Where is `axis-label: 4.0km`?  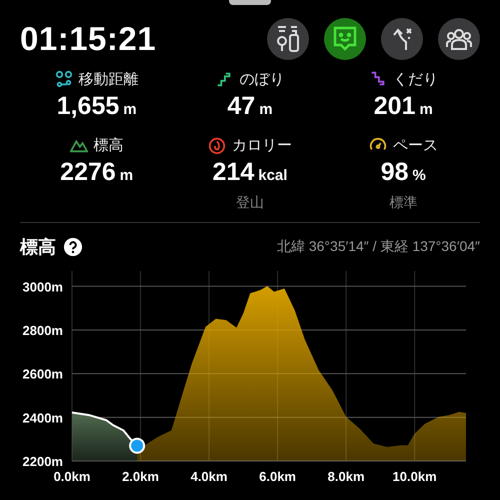 axis-label: 4.0km is located at coordinates (209, 476).